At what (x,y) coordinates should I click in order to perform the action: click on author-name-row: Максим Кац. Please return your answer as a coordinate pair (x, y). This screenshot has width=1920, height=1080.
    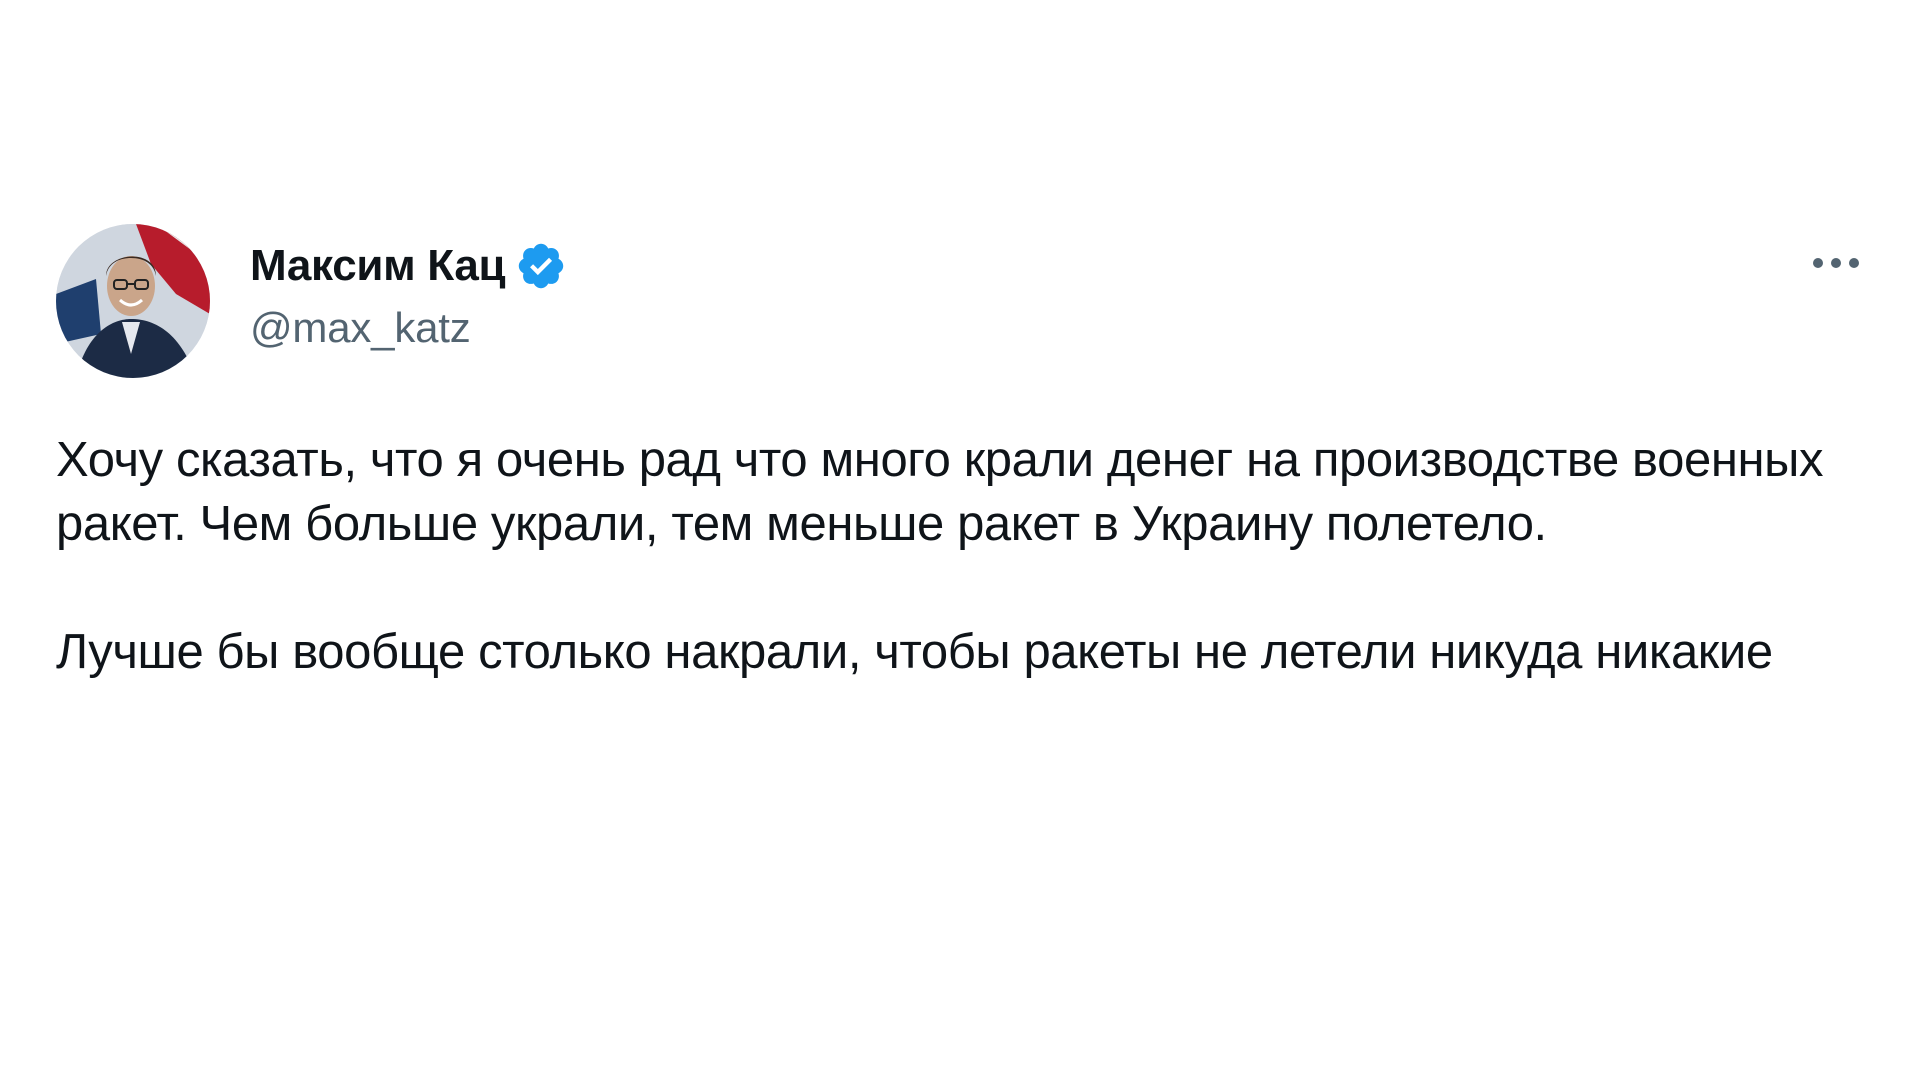
    Looking at the image, I should click on (408, 266).